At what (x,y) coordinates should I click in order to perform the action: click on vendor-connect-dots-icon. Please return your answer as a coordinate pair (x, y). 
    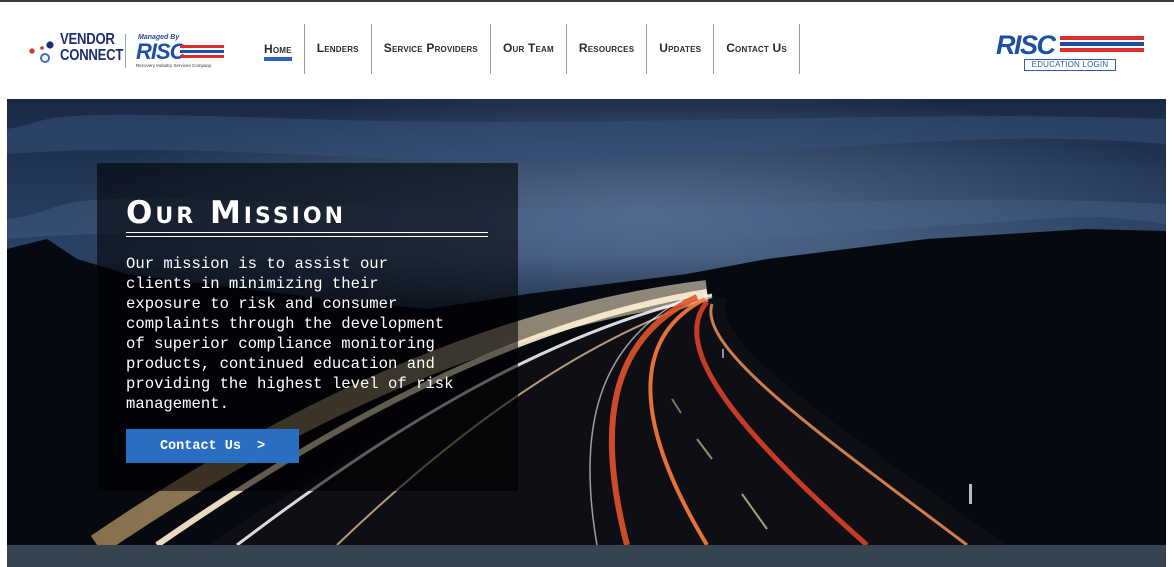
    Looking at the image, I should click on (41, 52).